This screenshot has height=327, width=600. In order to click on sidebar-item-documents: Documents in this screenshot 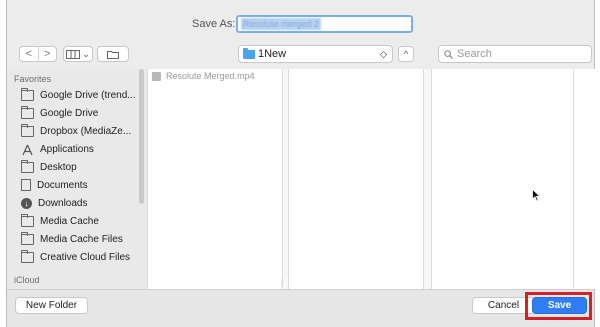, I will do `click(80, 185)`.